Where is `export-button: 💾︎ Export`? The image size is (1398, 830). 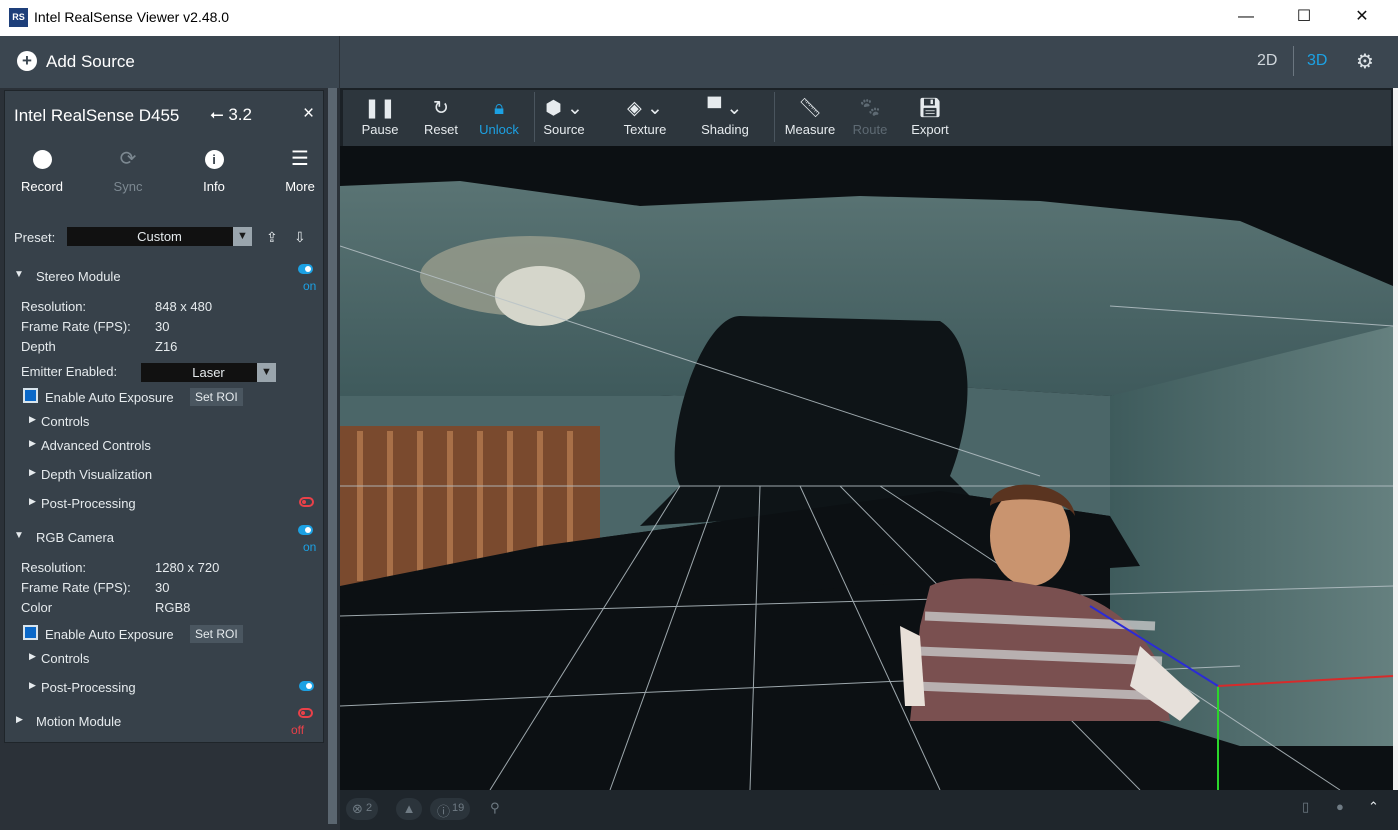
export-button: 💾︎ Export is located at coordinates (930, 116).